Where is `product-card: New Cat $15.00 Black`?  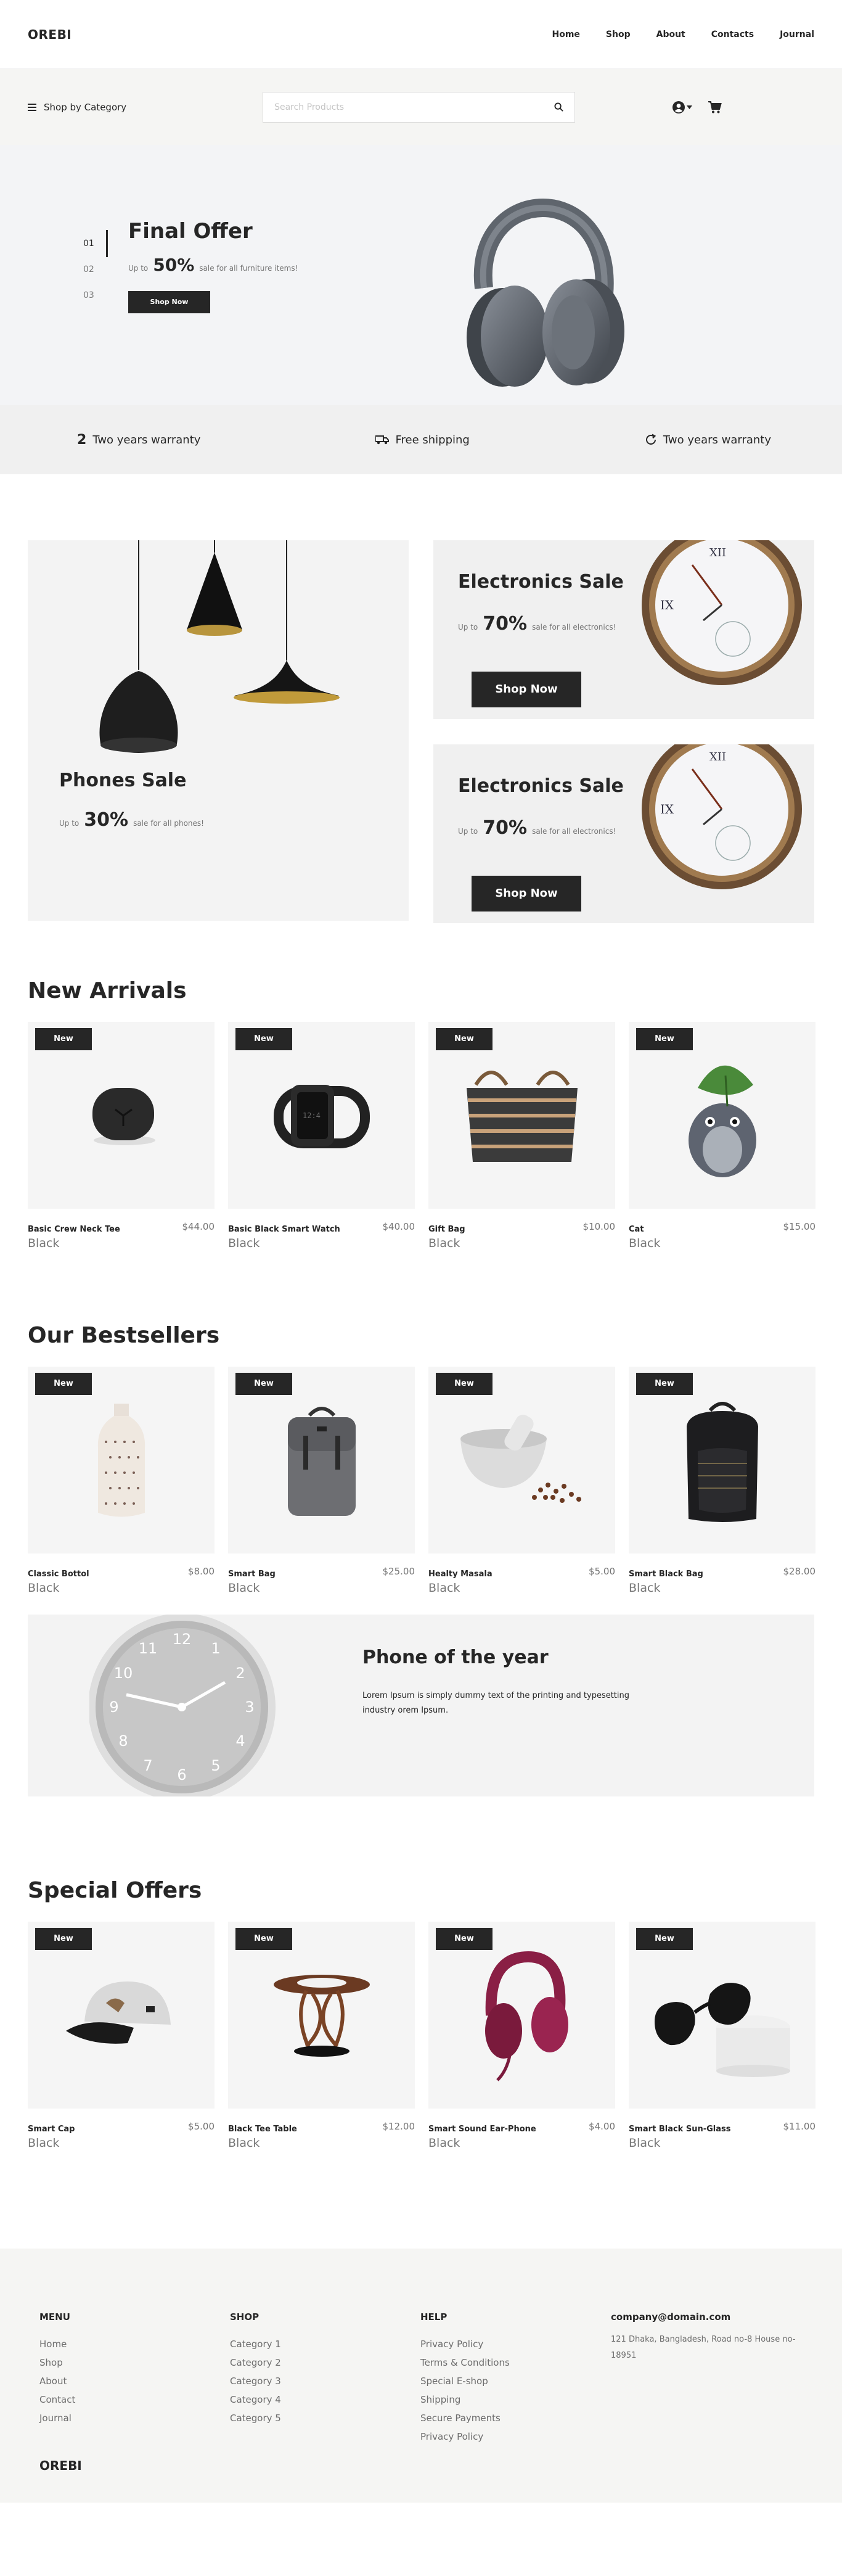 product-card: New Cat $15.00 Black is located at coordinates (722, 1136).